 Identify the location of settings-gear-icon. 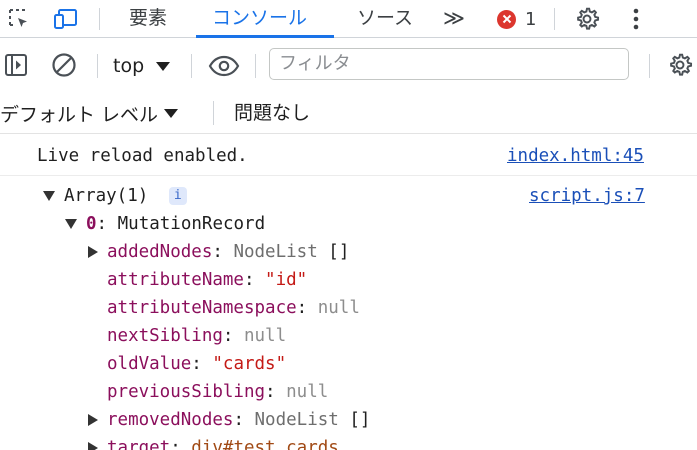
(587, 19).